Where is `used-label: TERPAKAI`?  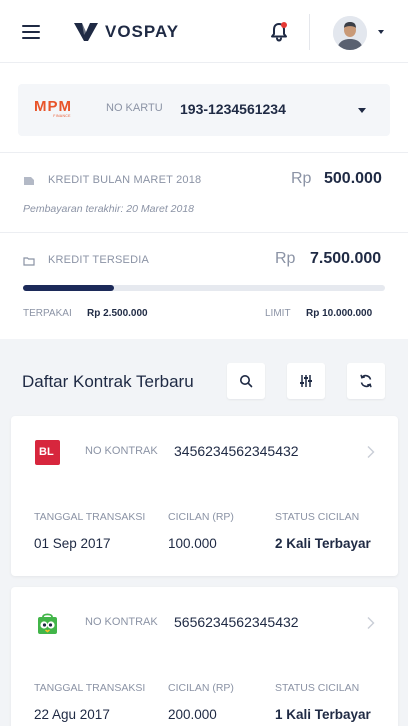
used-label: TERPAKAI is located at coordinates (47, 313).